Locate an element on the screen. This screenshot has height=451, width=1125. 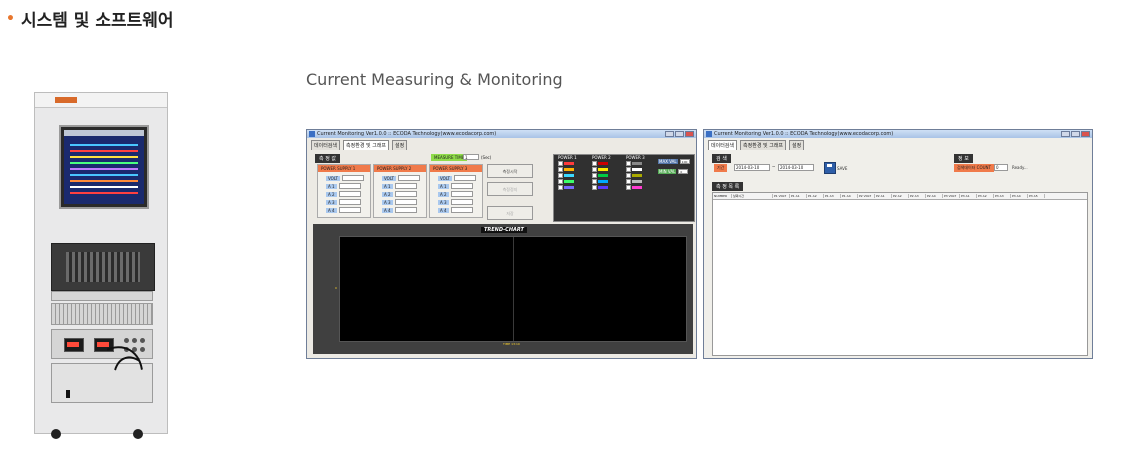
power-supply-group: POWER SUPPLY 2 VOLT A 1 A 2 A 3 A 4 is located at coordinates (400, 191).